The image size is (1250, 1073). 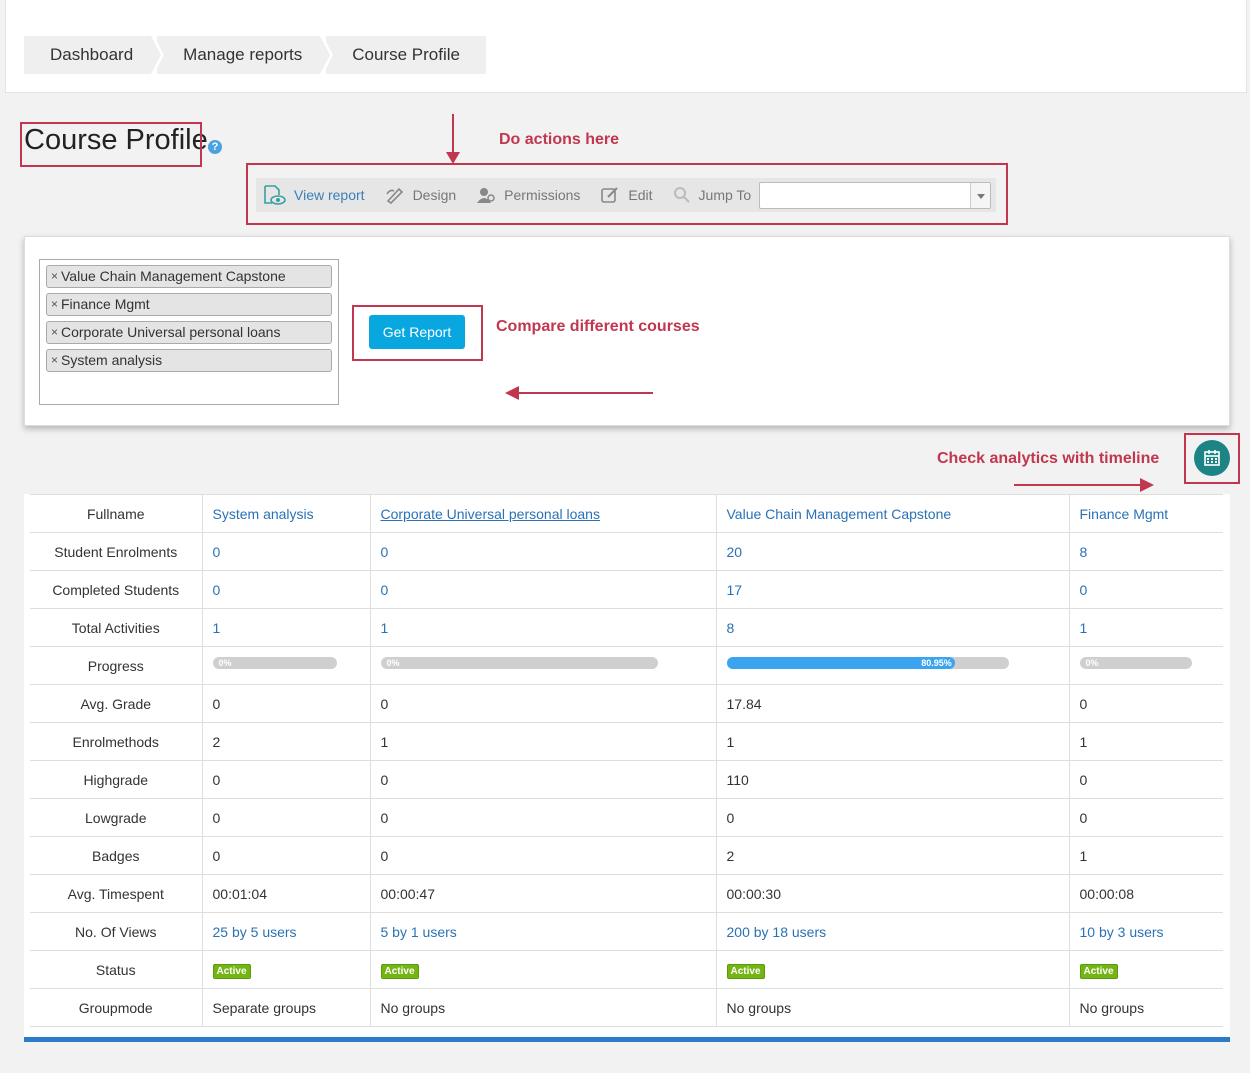 I want to click on calendar-icon, so click(x=1212, y=458).